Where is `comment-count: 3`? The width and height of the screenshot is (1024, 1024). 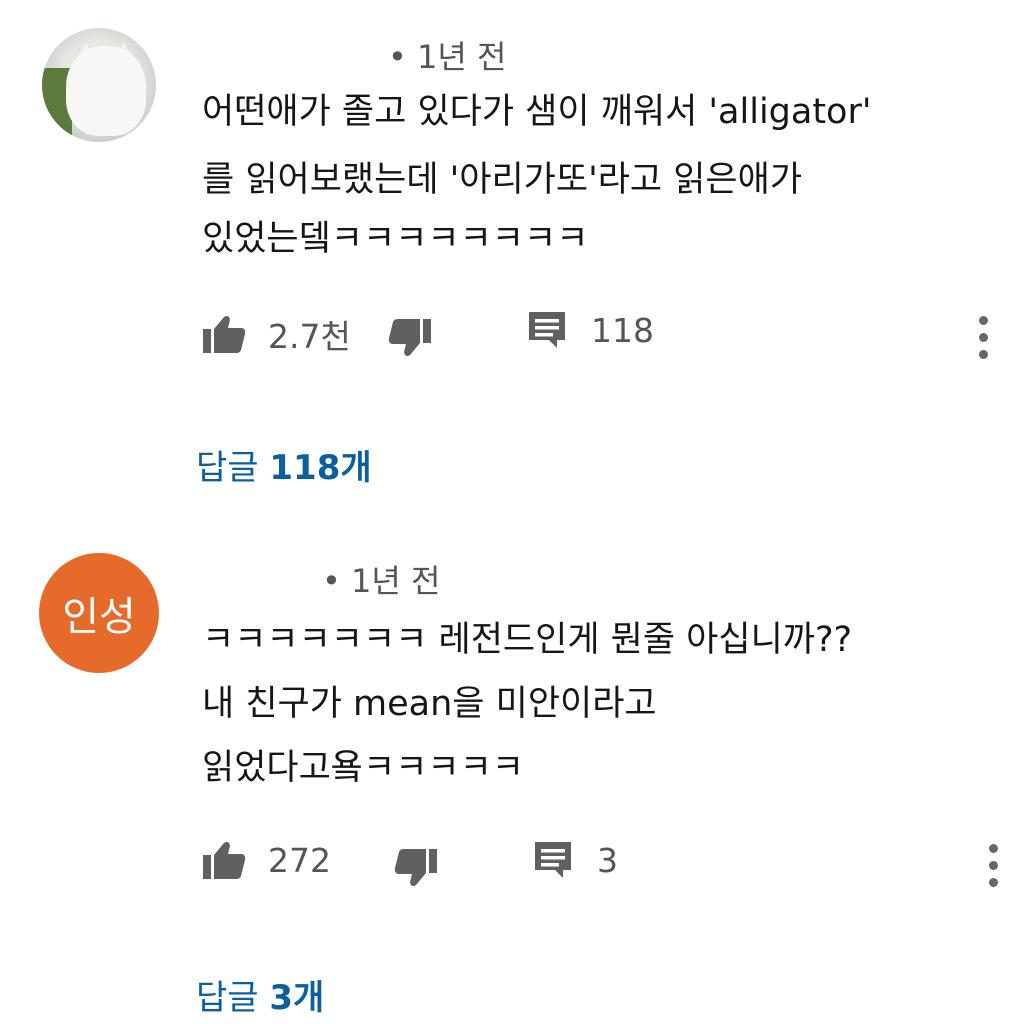 comment-count: 3 is located at coordinates (607, 860).